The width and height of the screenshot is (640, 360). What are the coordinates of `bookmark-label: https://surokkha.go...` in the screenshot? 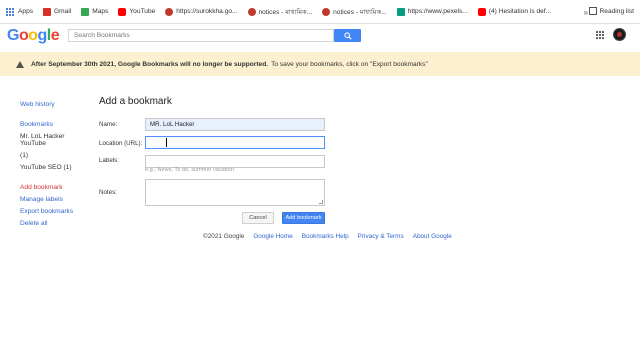 It's located at (207, 11).